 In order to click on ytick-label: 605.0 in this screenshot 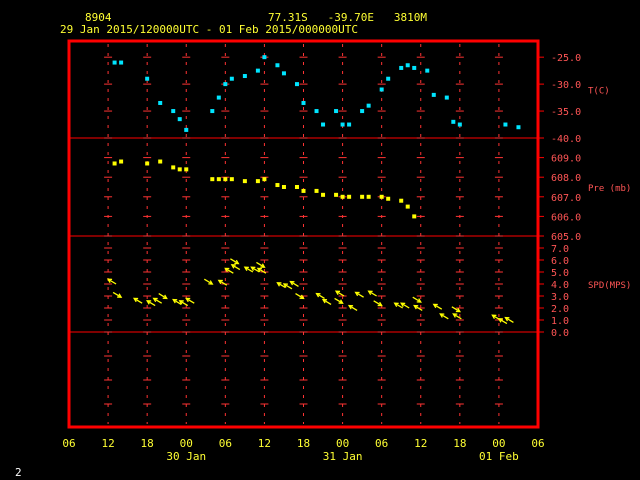, I will do `click(566, 237)`.